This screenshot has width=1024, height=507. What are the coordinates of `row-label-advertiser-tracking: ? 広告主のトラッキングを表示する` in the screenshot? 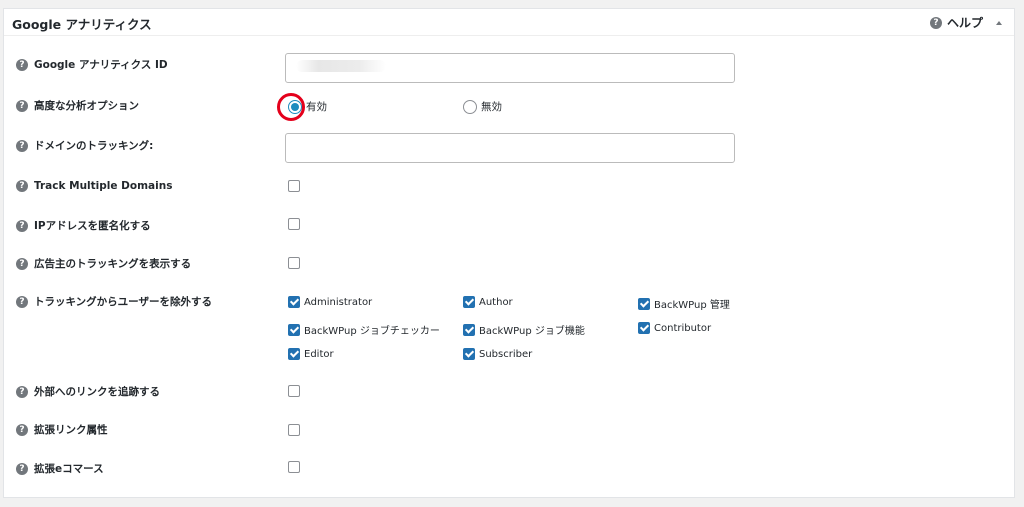 It's located at (103, 263).